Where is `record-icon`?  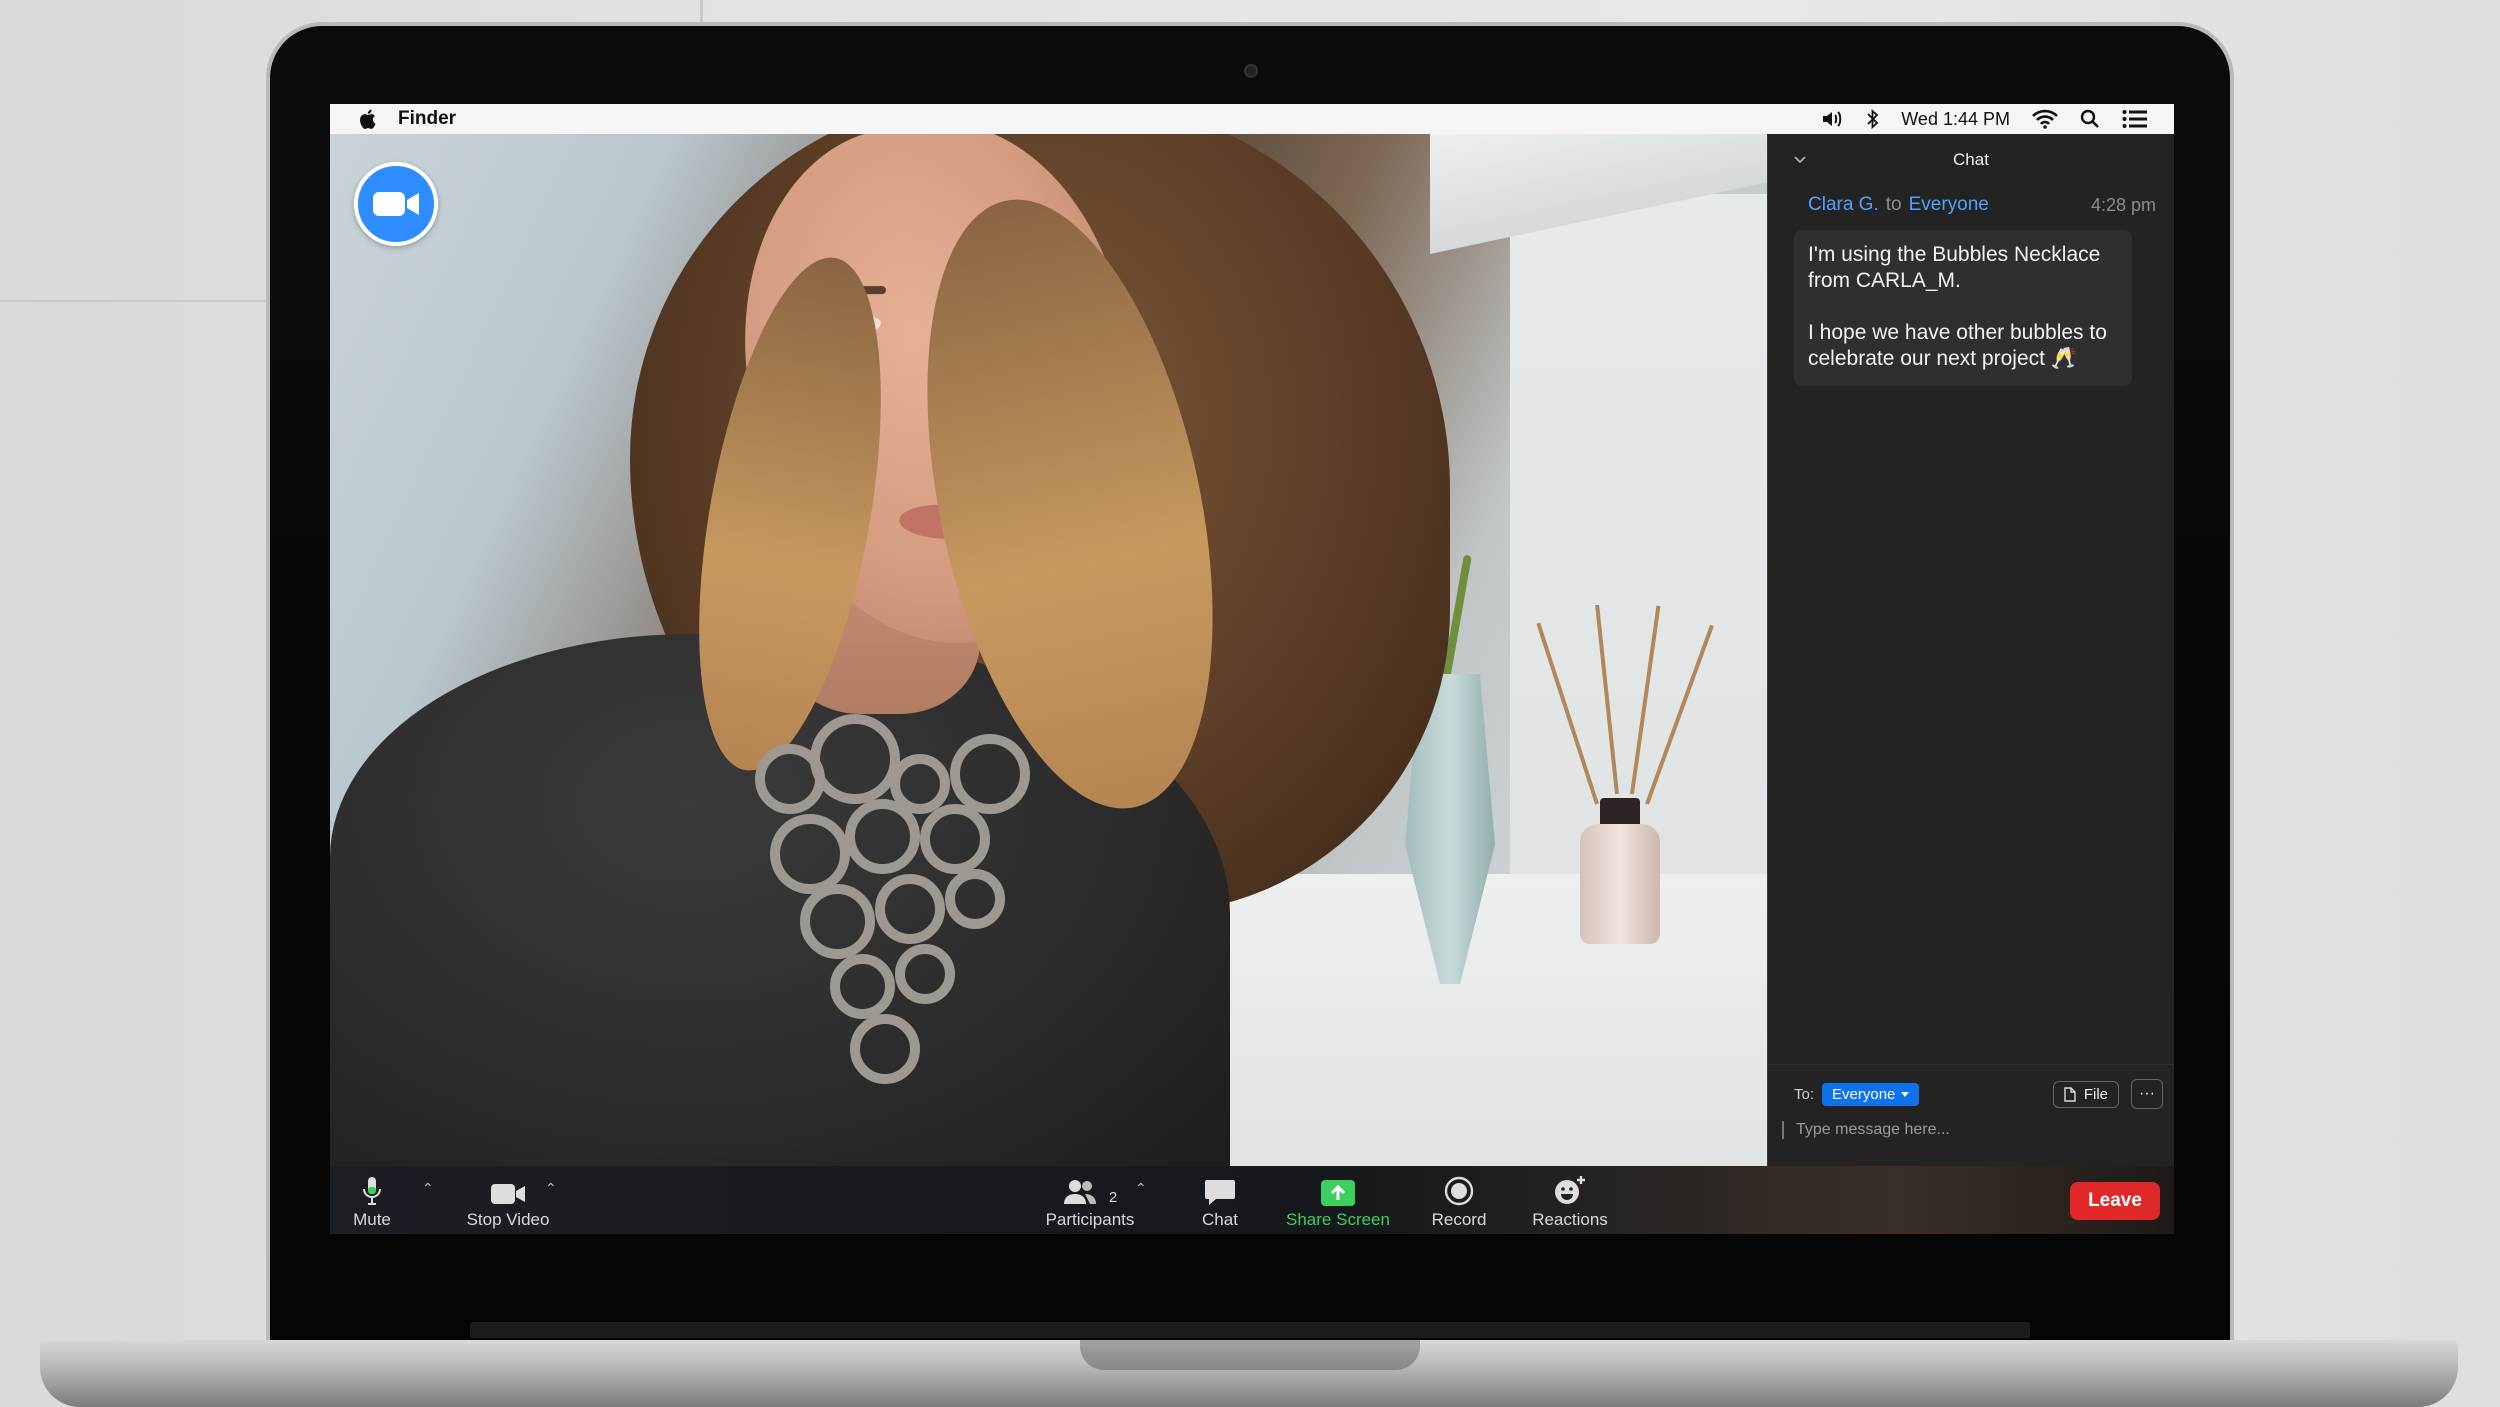 record-icon is located at coordinates (1459, 1189).